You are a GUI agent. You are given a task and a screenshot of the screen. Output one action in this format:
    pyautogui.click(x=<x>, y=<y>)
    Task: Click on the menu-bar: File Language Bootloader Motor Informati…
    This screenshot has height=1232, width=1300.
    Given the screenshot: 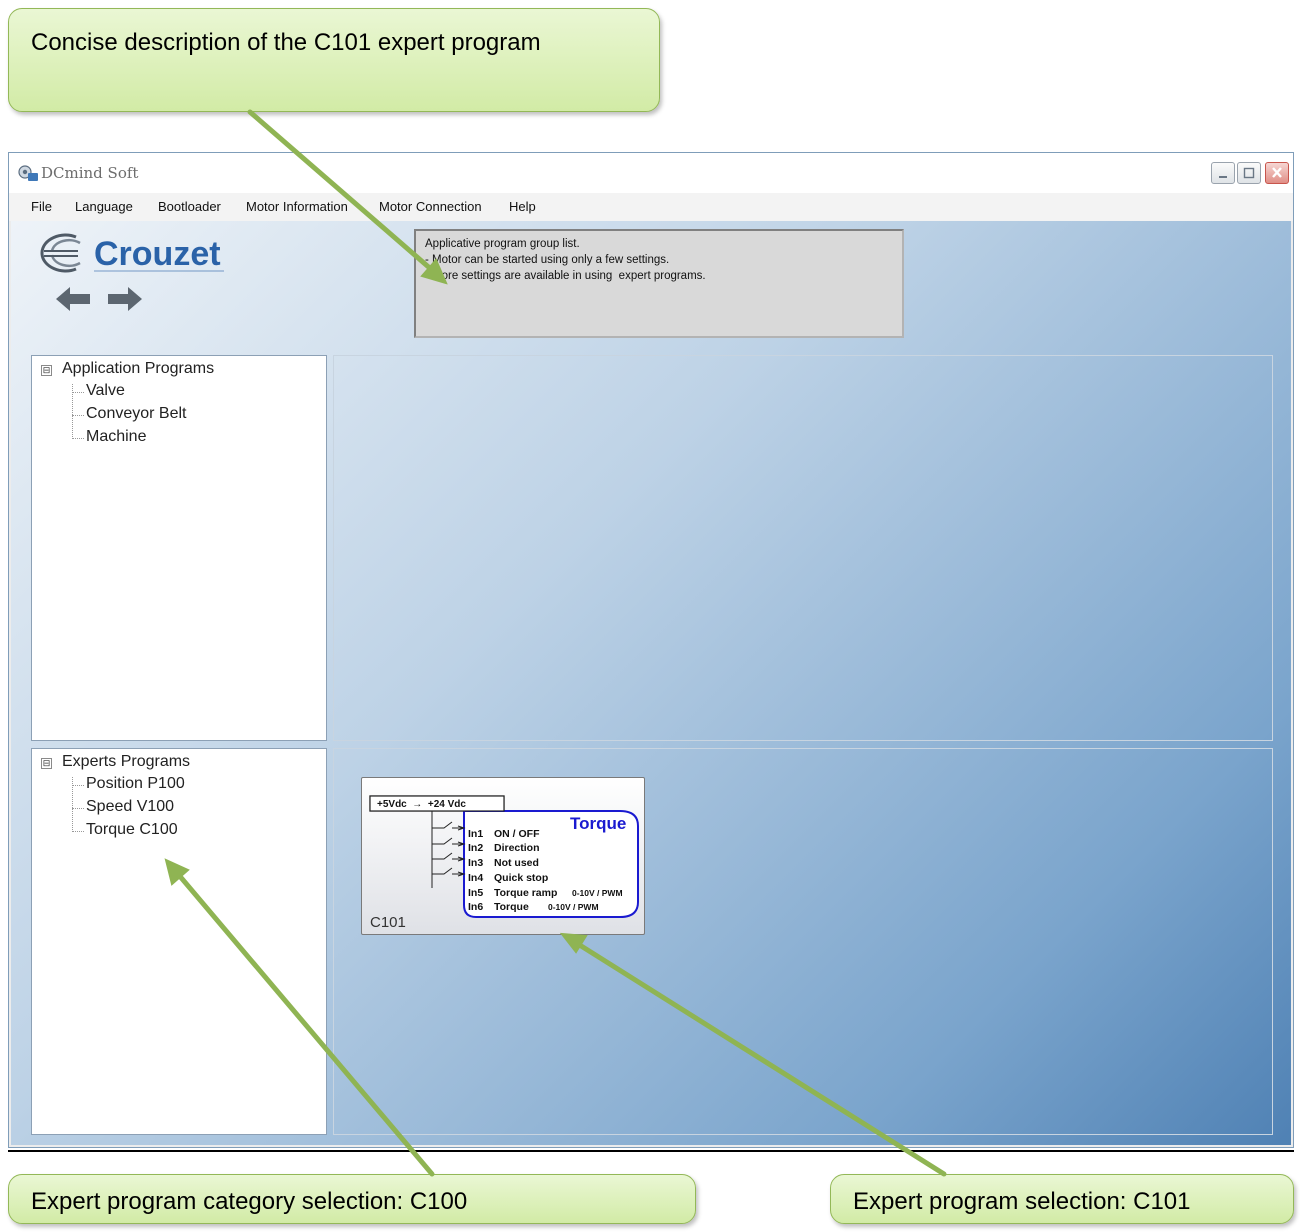 What is the action you would take?
    pyautogui.click(x=651, y=207)
    